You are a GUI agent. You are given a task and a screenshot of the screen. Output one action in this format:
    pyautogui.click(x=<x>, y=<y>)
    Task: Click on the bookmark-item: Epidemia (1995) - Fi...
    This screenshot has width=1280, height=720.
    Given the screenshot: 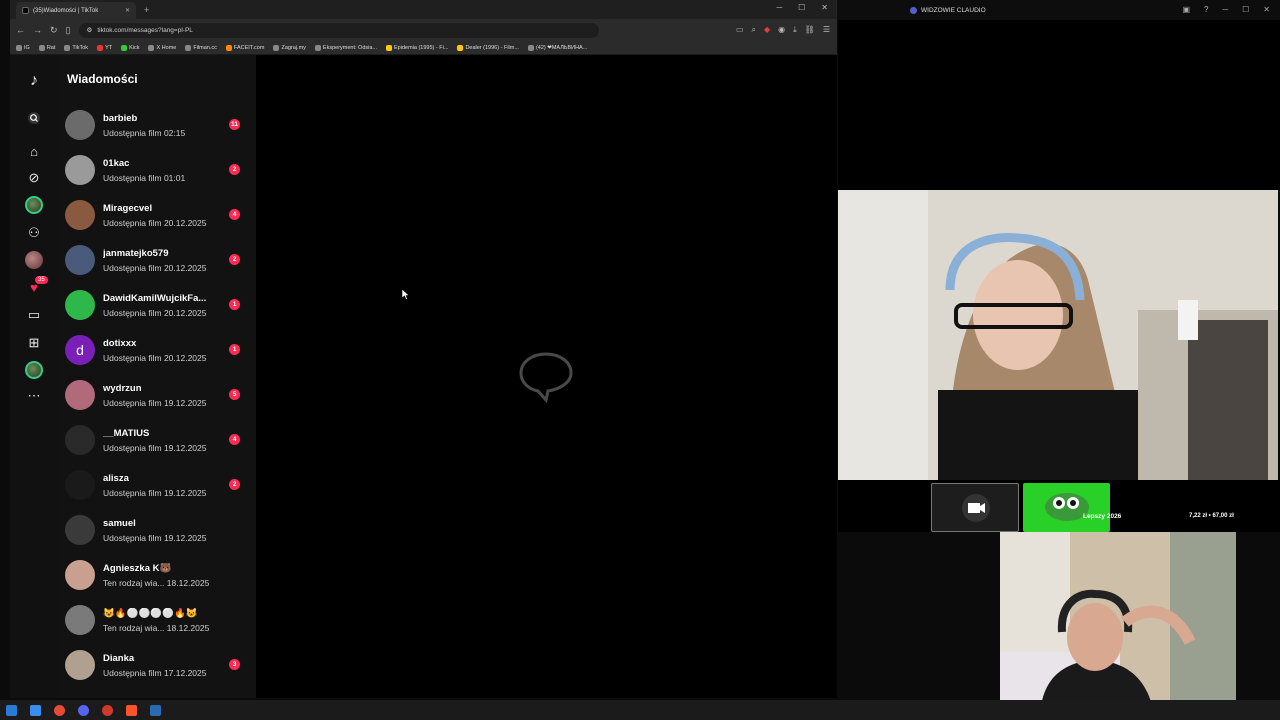 What is the action you would take?
    pyautogui.click(x=417, y=47)
    